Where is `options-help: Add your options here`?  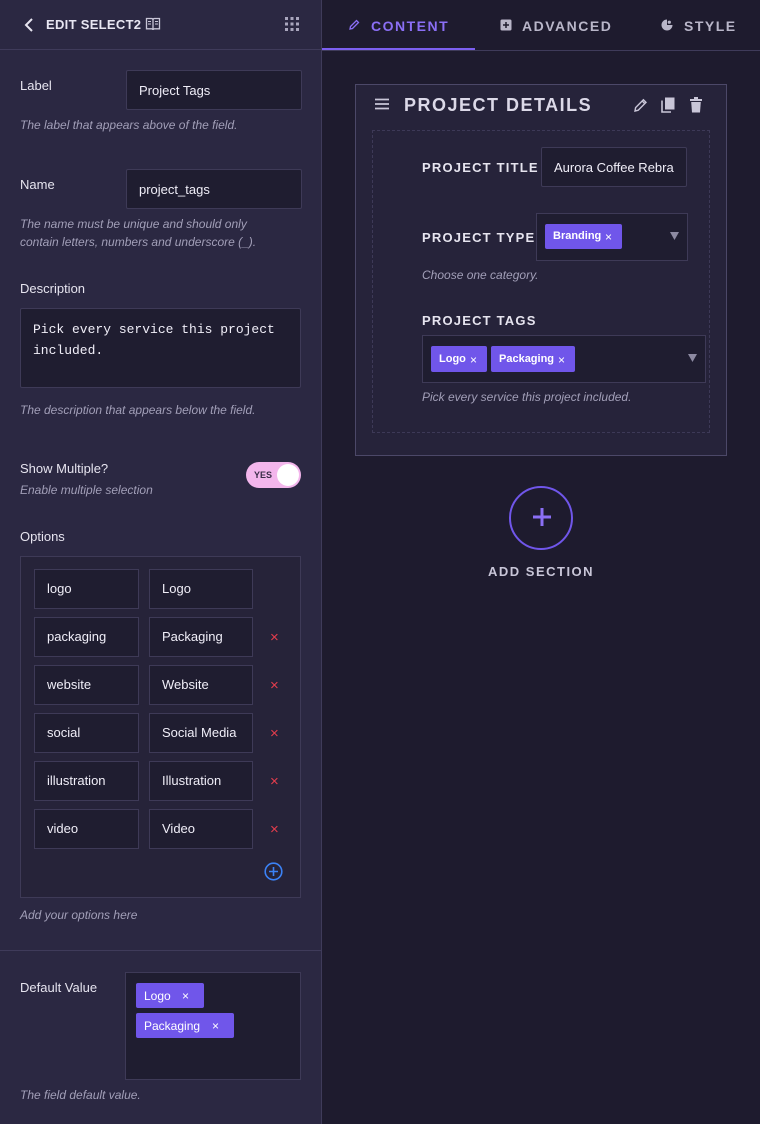
options-help: Add your options here is located at coordinates (79, 915).